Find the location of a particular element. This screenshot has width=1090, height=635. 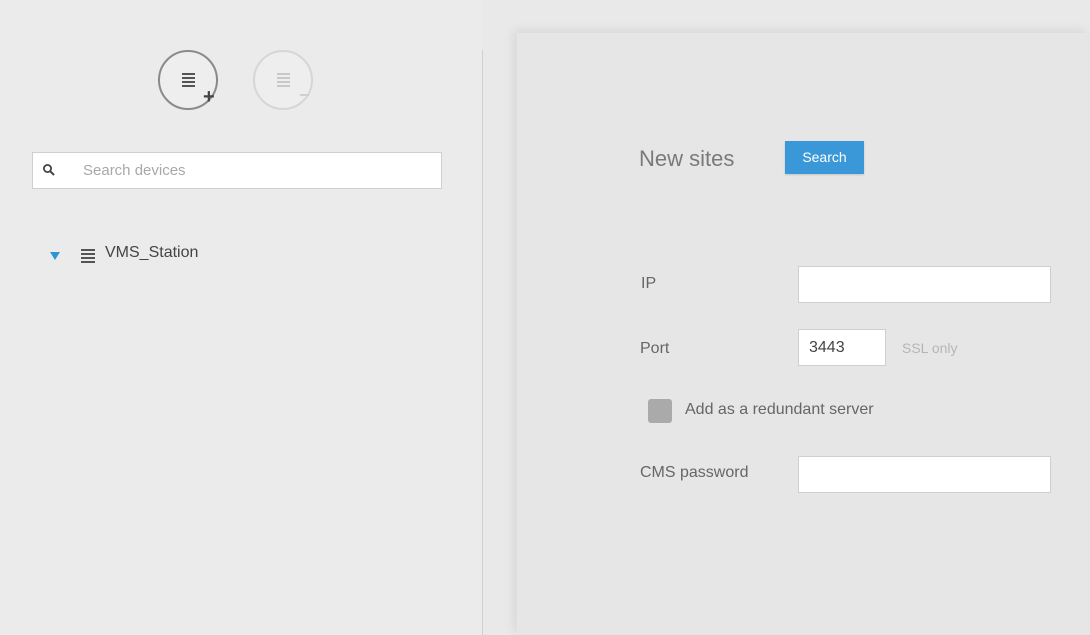

plus-icon: + is located at coordinates (209, 97).